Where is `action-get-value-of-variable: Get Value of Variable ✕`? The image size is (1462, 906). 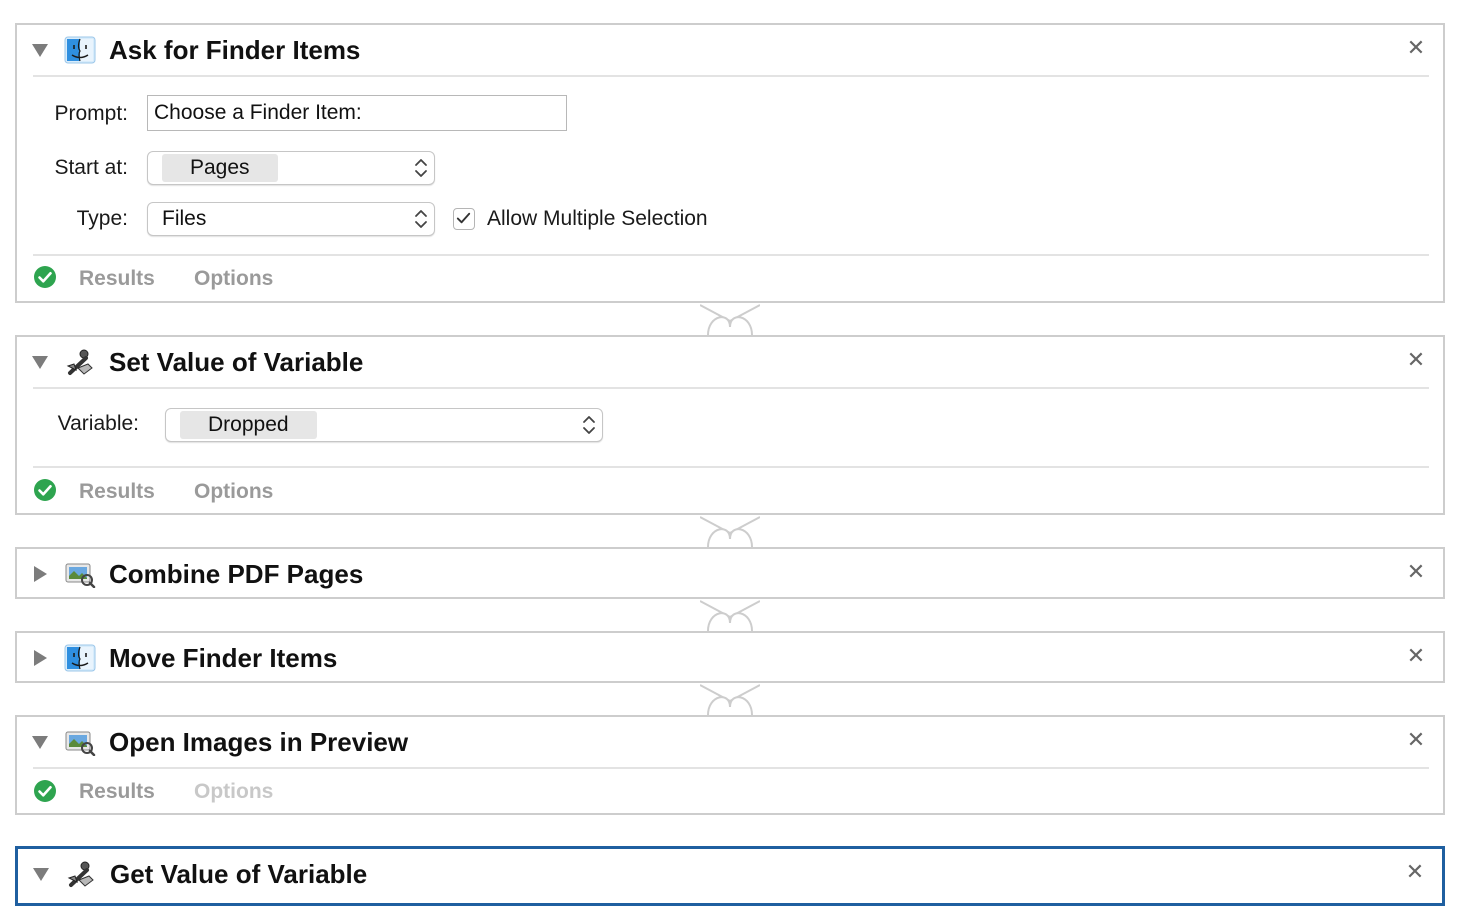
action-get-value-of-variable: Get Value of Variable ✕ is located at coordinates (730, 876).